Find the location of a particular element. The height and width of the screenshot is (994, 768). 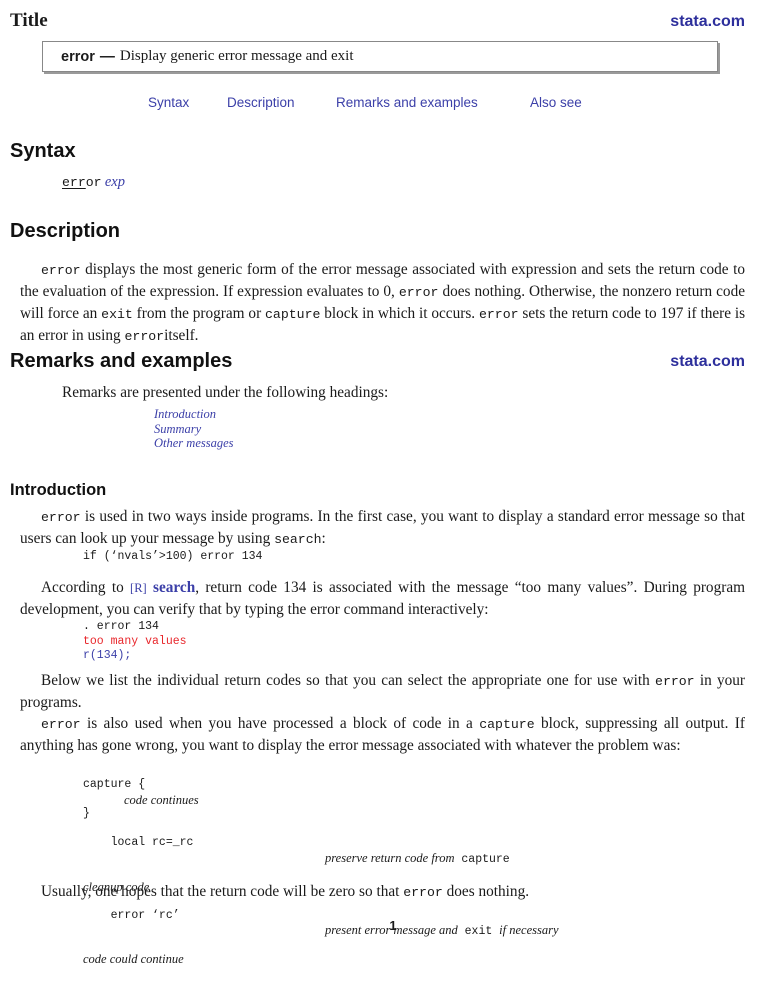

toc-other-messages-link: Other messages is located at coordinates (194, 443).